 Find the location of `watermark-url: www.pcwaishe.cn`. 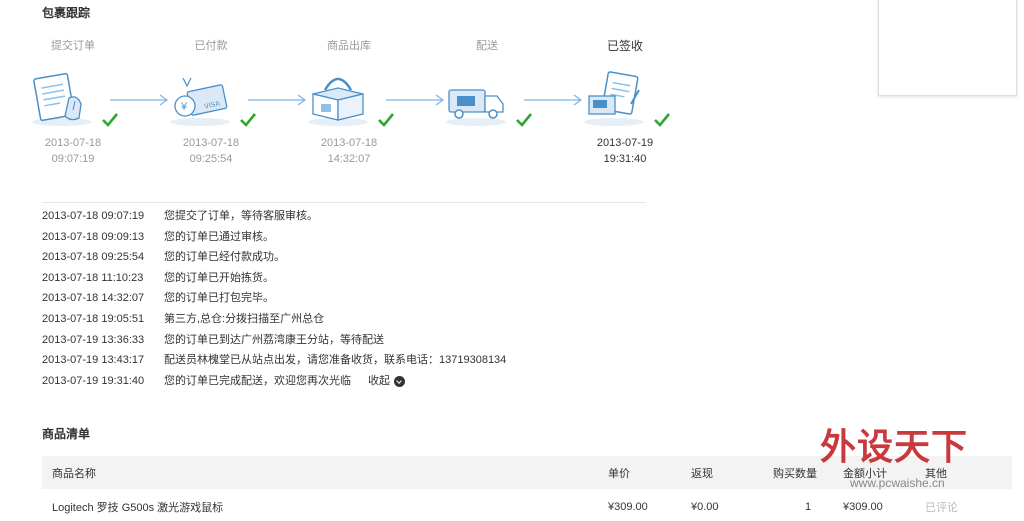

watermark-url: www.pcwaishe.cn is located at coordinates (897, 483).